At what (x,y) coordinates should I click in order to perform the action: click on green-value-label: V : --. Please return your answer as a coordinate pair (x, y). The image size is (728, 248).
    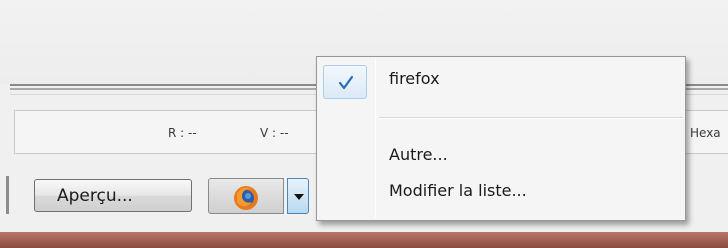
    Looking at the image, I should click on (274, 133).